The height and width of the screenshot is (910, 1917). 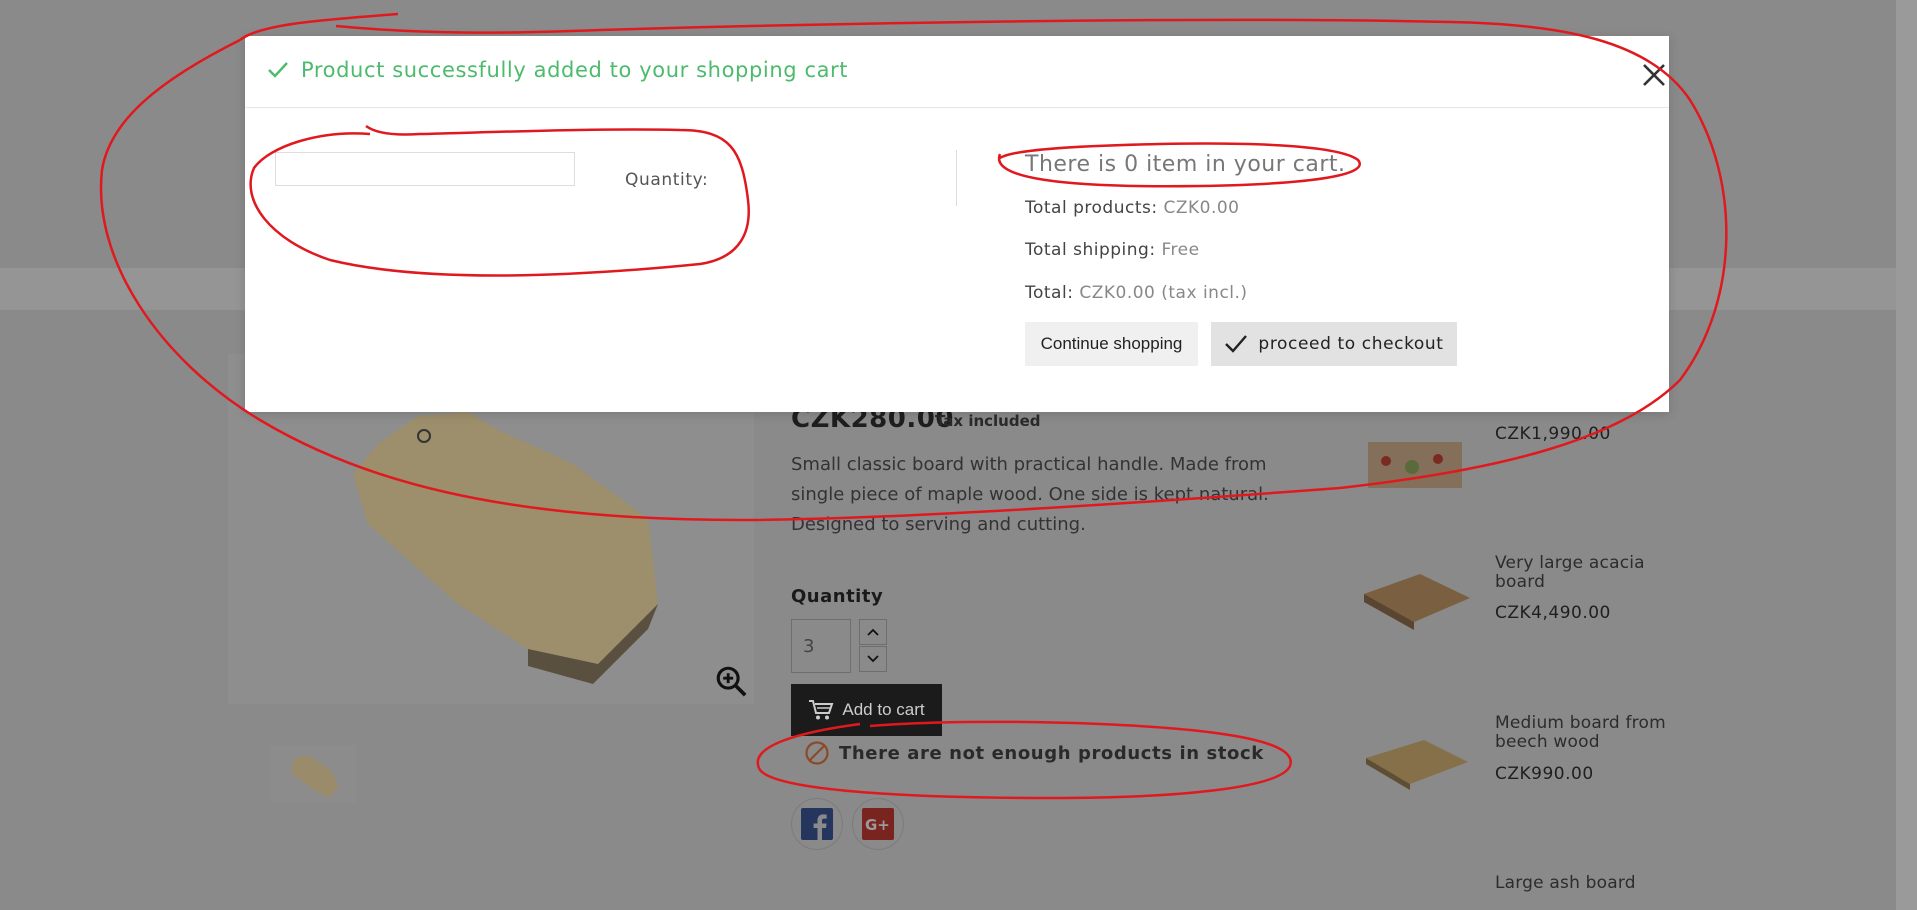 What do you see at coordinates (1090, 250) in the screenshot?
I see `total-shipping-label: Total shipping:` at bounding box center [1090, 250].